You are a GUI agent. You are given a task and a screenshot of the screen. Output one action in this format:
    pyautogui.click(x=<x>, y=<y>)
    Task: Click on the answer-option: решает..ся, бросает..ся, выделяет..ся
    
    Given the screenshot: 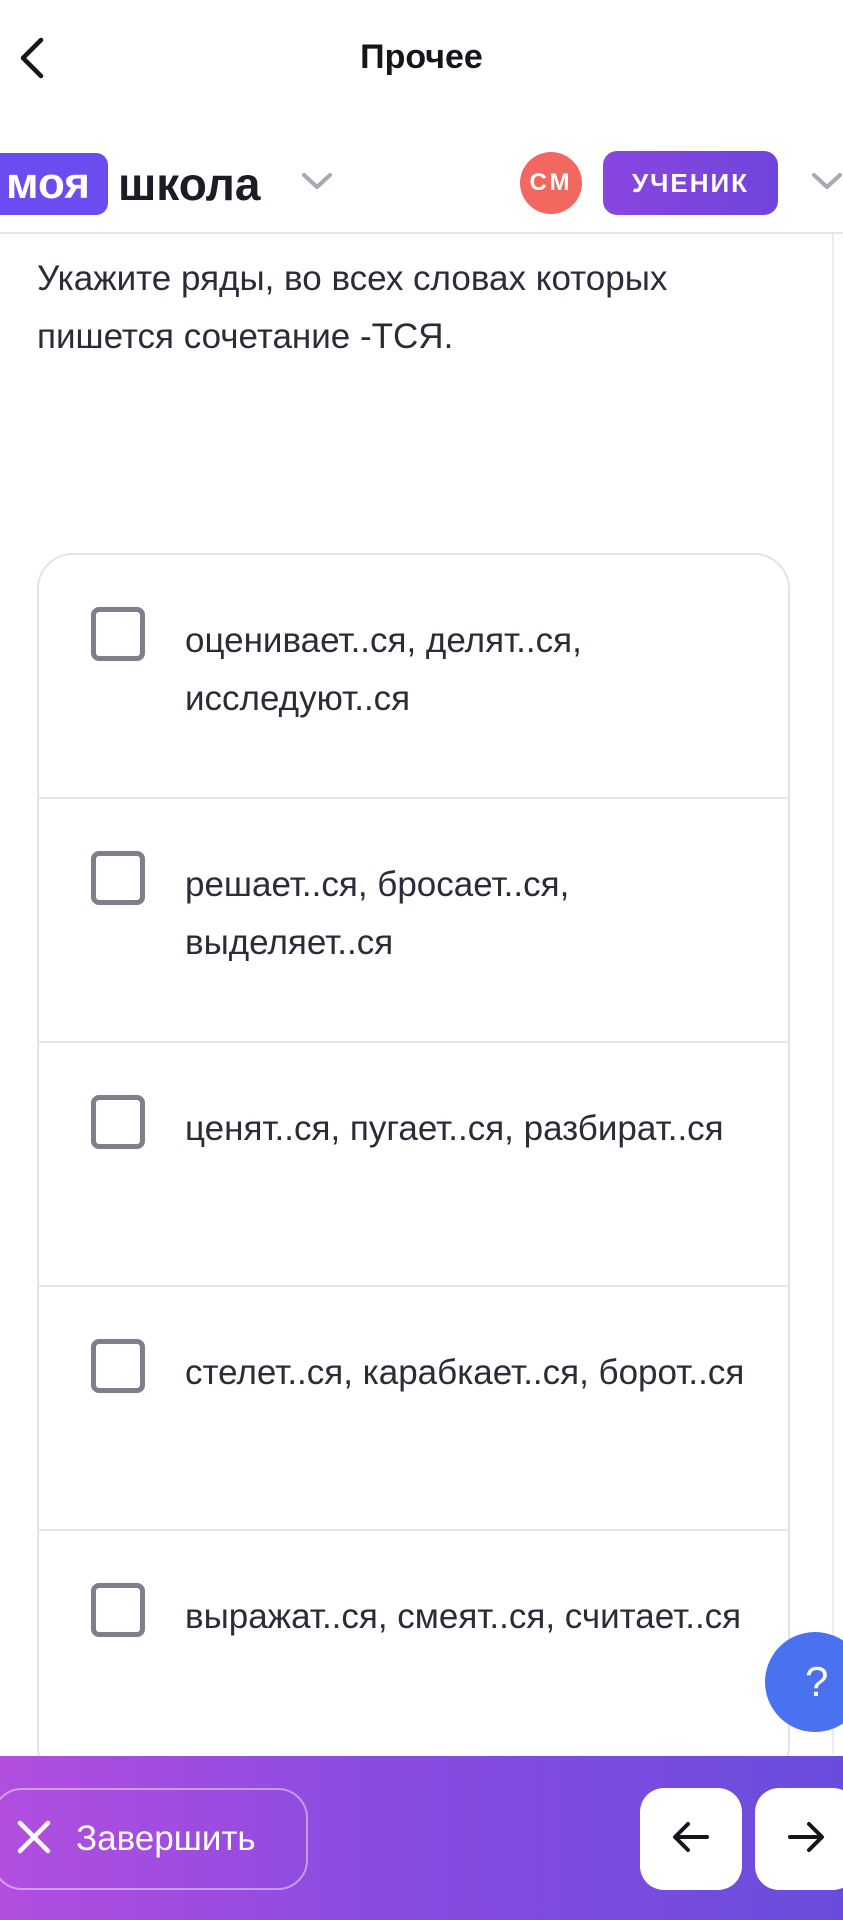 What is the action you would take?
    pyautogui.click(x=413, y=921)
    